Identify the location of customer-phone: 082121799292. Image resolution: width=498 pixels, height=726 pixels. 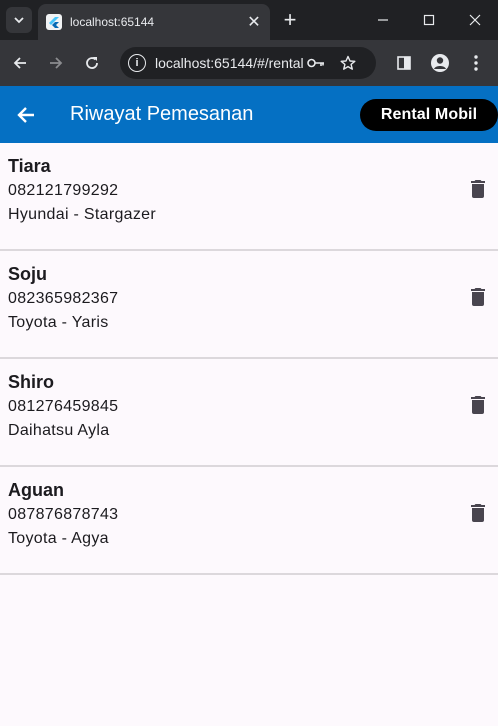
(63, 190).